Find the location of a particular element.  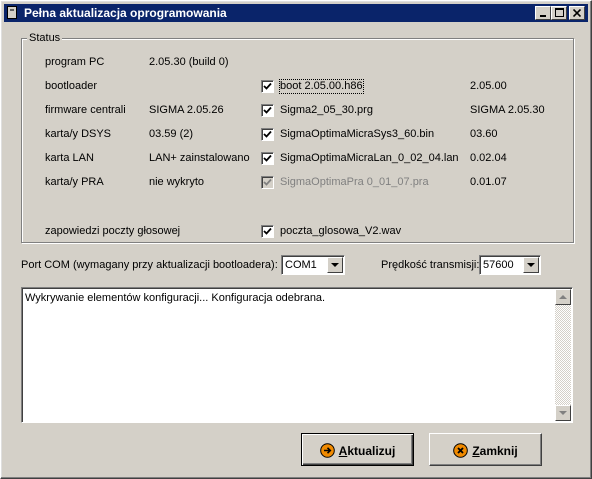

port-select: COM1 is located at coordinates (313, 265).